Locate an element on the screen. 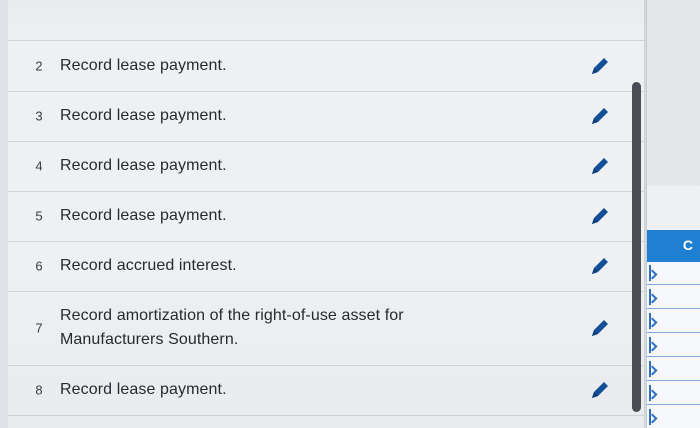 The image size is (700, 428). task-label: Record accrued interest. is located at coordinates (148, 265).